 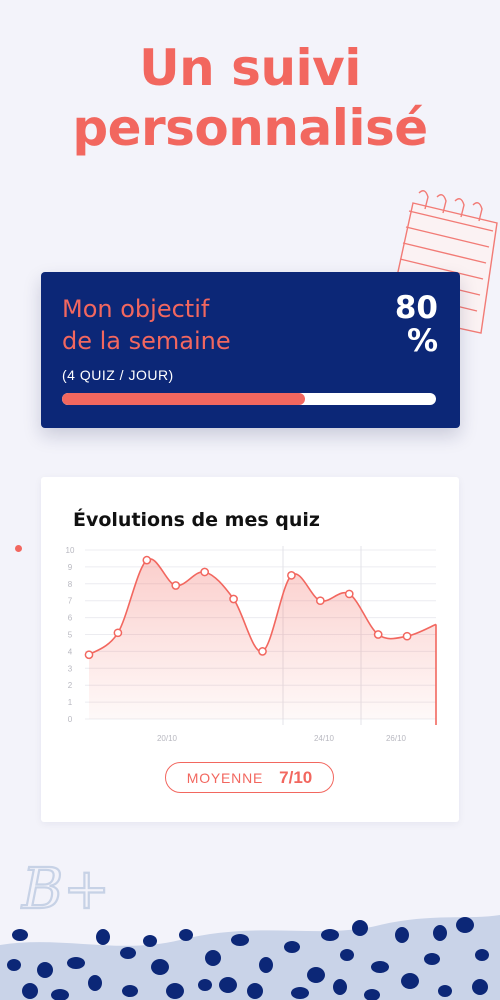 I want to click on y-tick-label: 8, so click(x=70, y=584).